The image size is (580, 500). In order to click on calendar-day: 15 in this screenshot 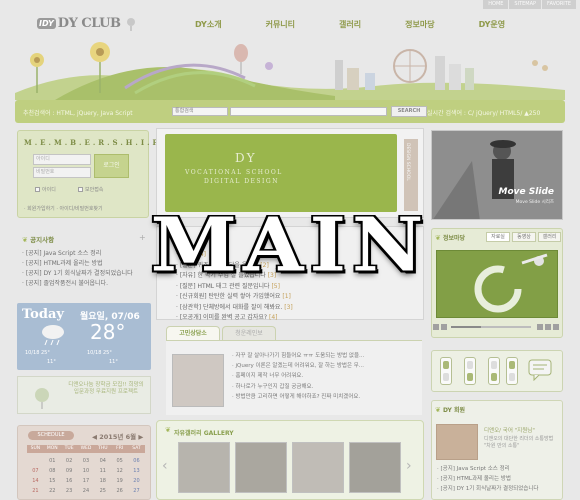, I will do `click(52, 481)`.